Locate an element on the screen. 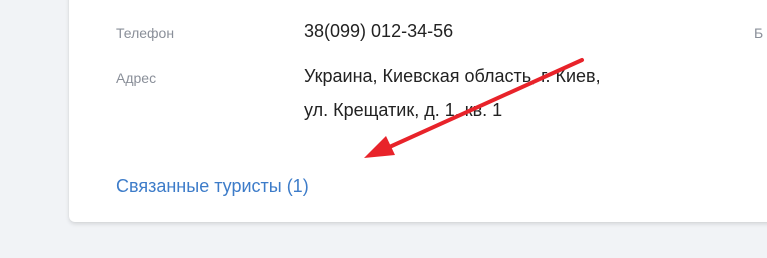 This screenshot has width=767, height=258. phone-value: 38(099) 012-34-56 is located at coordinates (379, 31).